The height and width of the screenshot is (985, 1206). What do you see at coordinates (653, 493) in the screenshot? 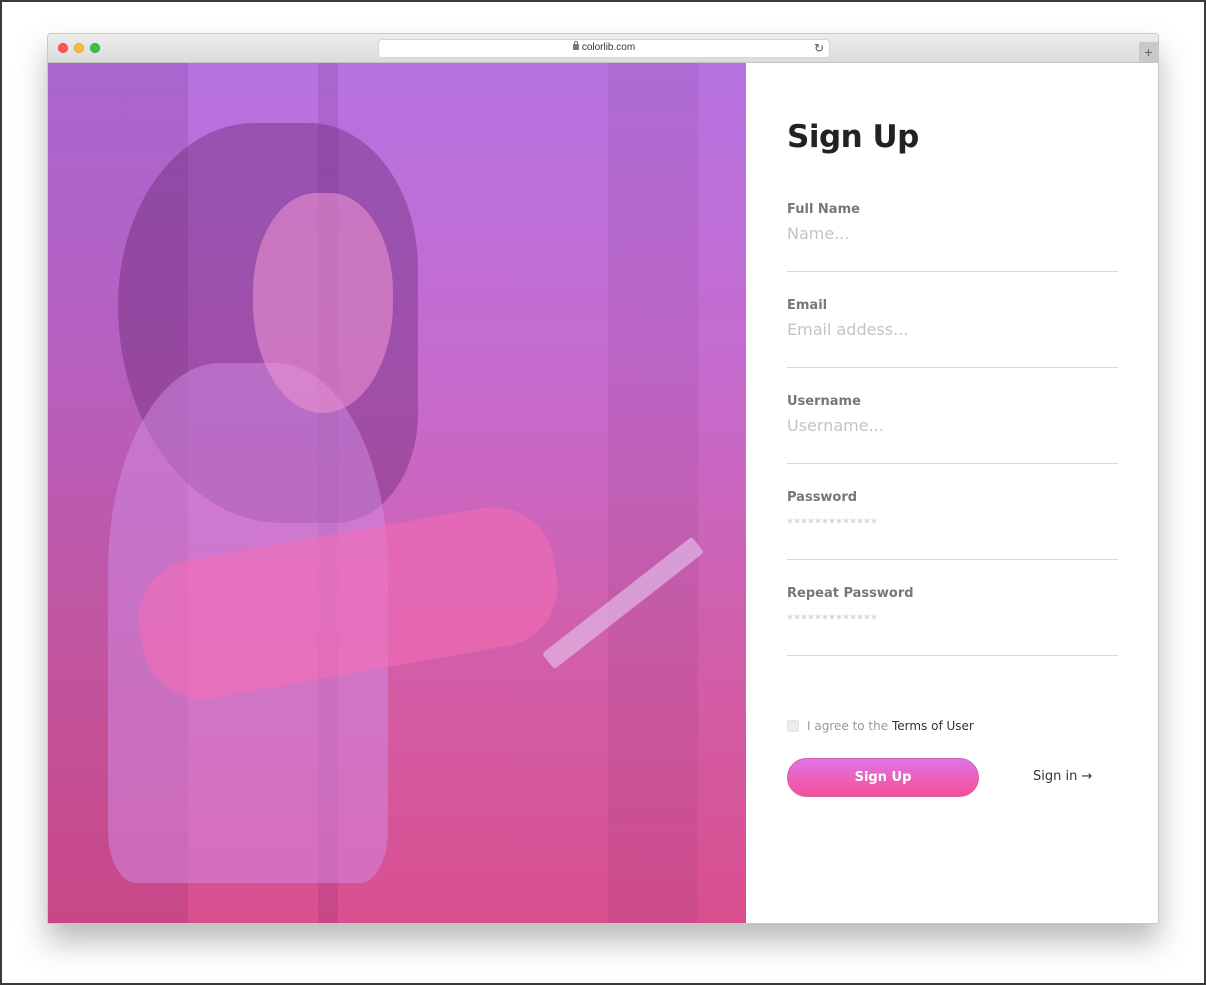
I see `background-door-panel` at bounding box center [653, 493].